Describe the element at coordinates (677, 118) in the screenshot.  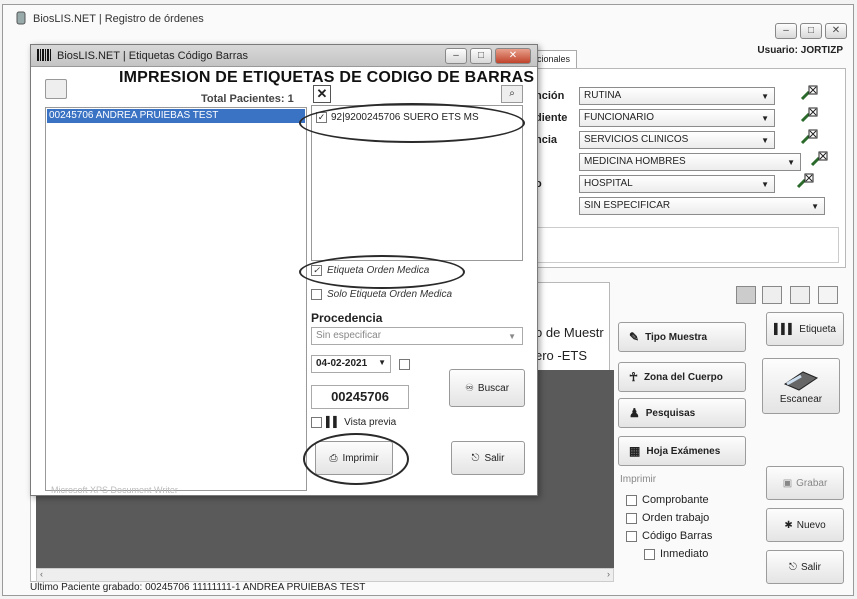
I see `patient-type-select: FUNCIONARIO ▼` at that location.